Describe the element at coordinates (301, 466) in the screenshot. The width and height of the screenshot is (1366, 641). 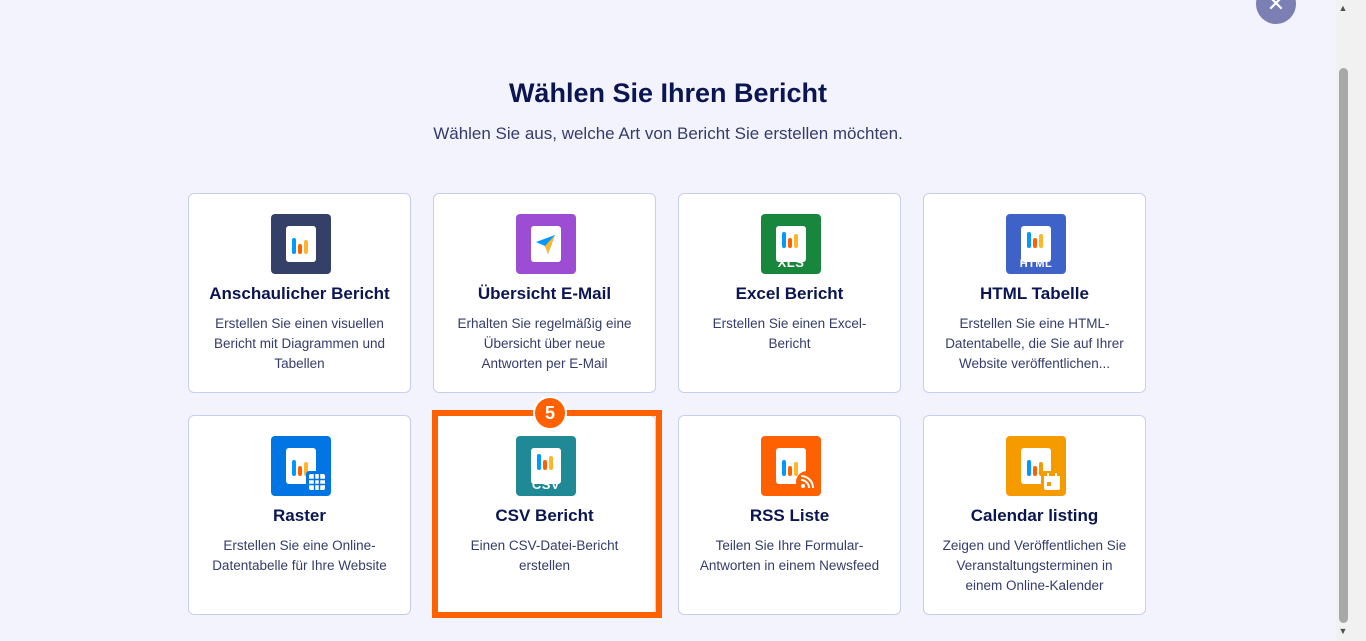
I see `grid-report-icon` at that location.